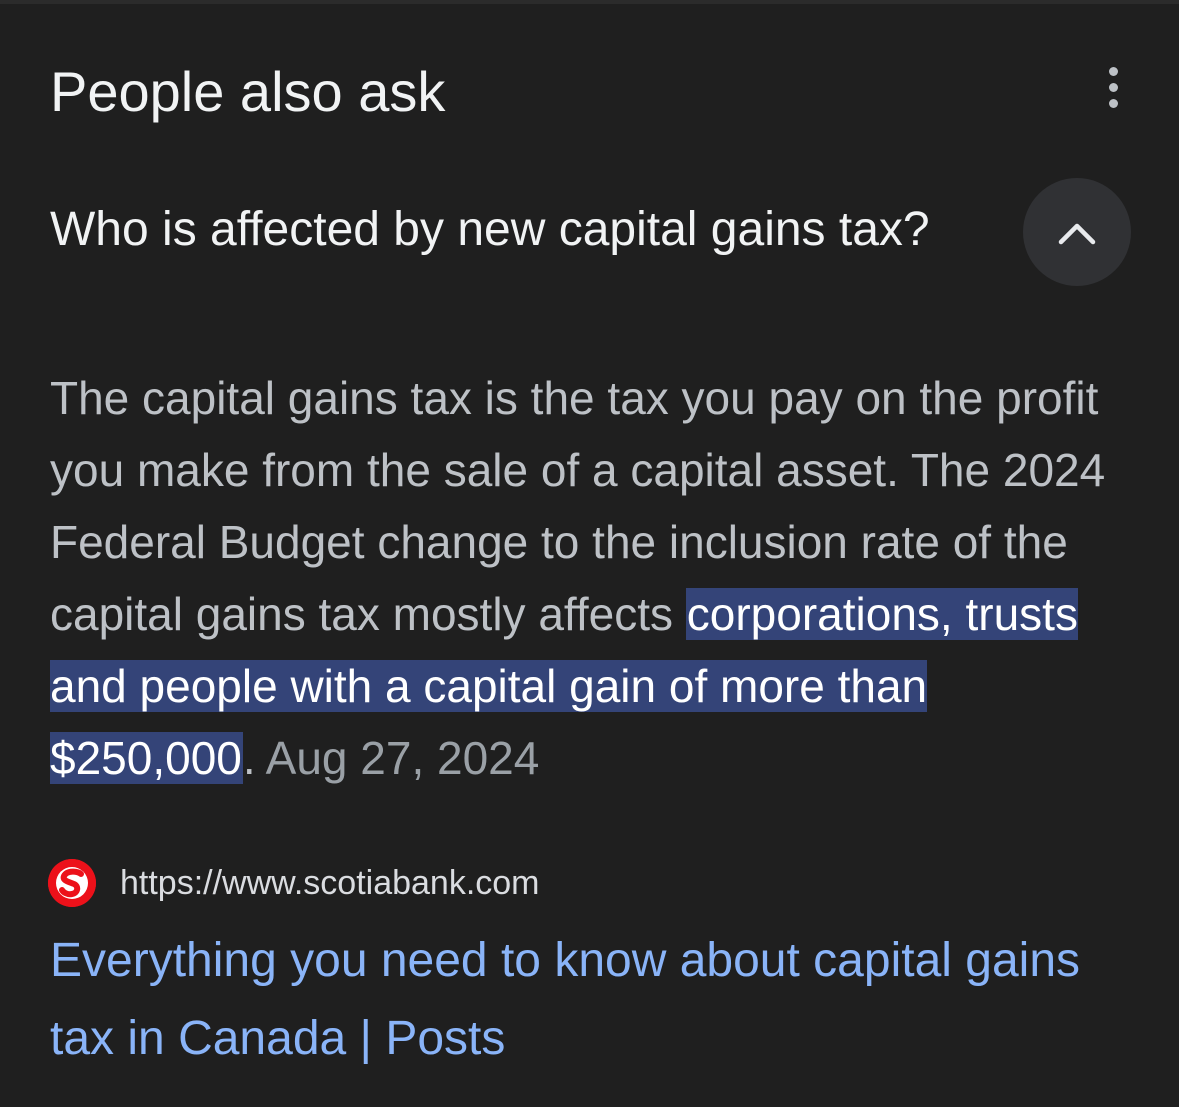 Image resolution: width=1179 pixels, height=1107 pixels. I want to click on chevron-up-icon, so click(1077, 234).